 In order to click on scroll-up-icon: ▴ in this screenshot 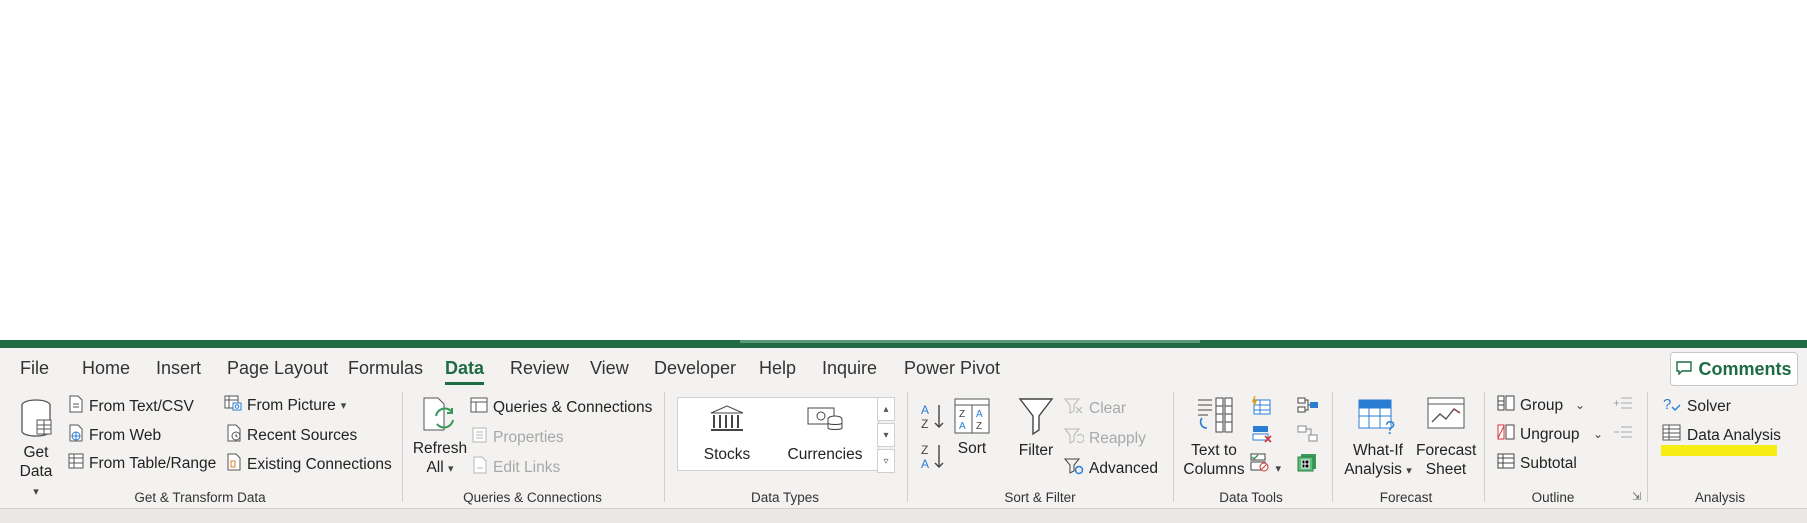, I will do `click(886, 409)`.